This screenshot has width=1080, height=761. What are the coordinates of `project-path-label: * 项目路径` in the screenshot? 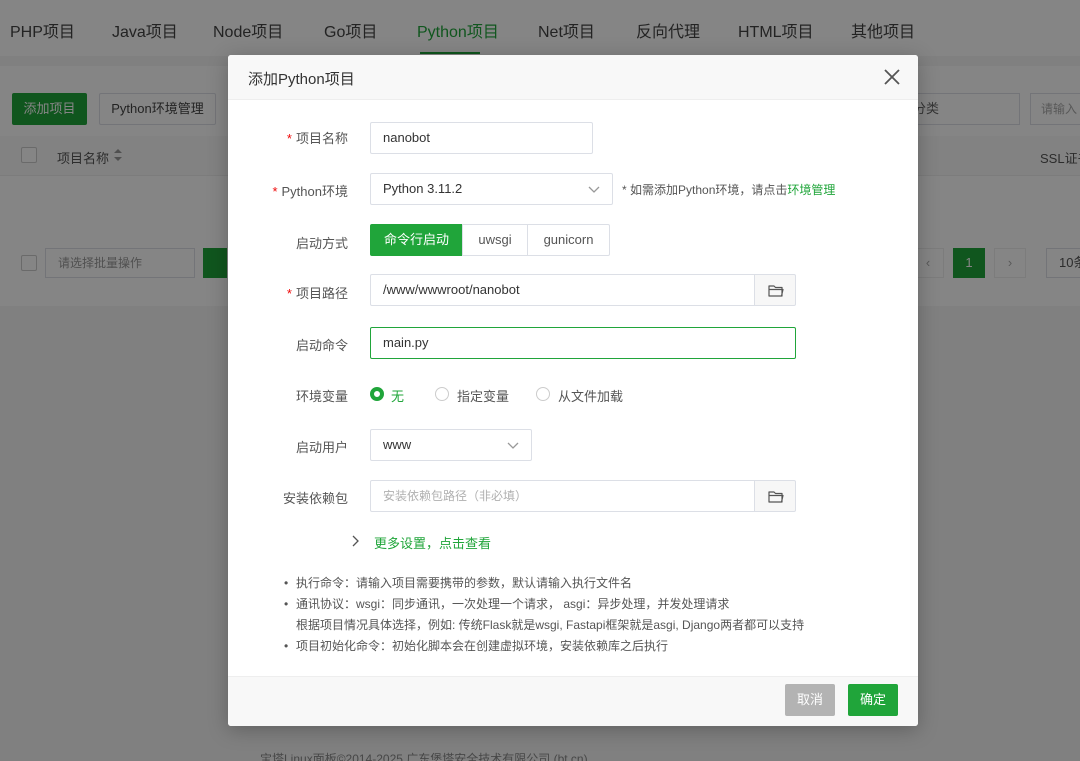 It's located at (317, 293).